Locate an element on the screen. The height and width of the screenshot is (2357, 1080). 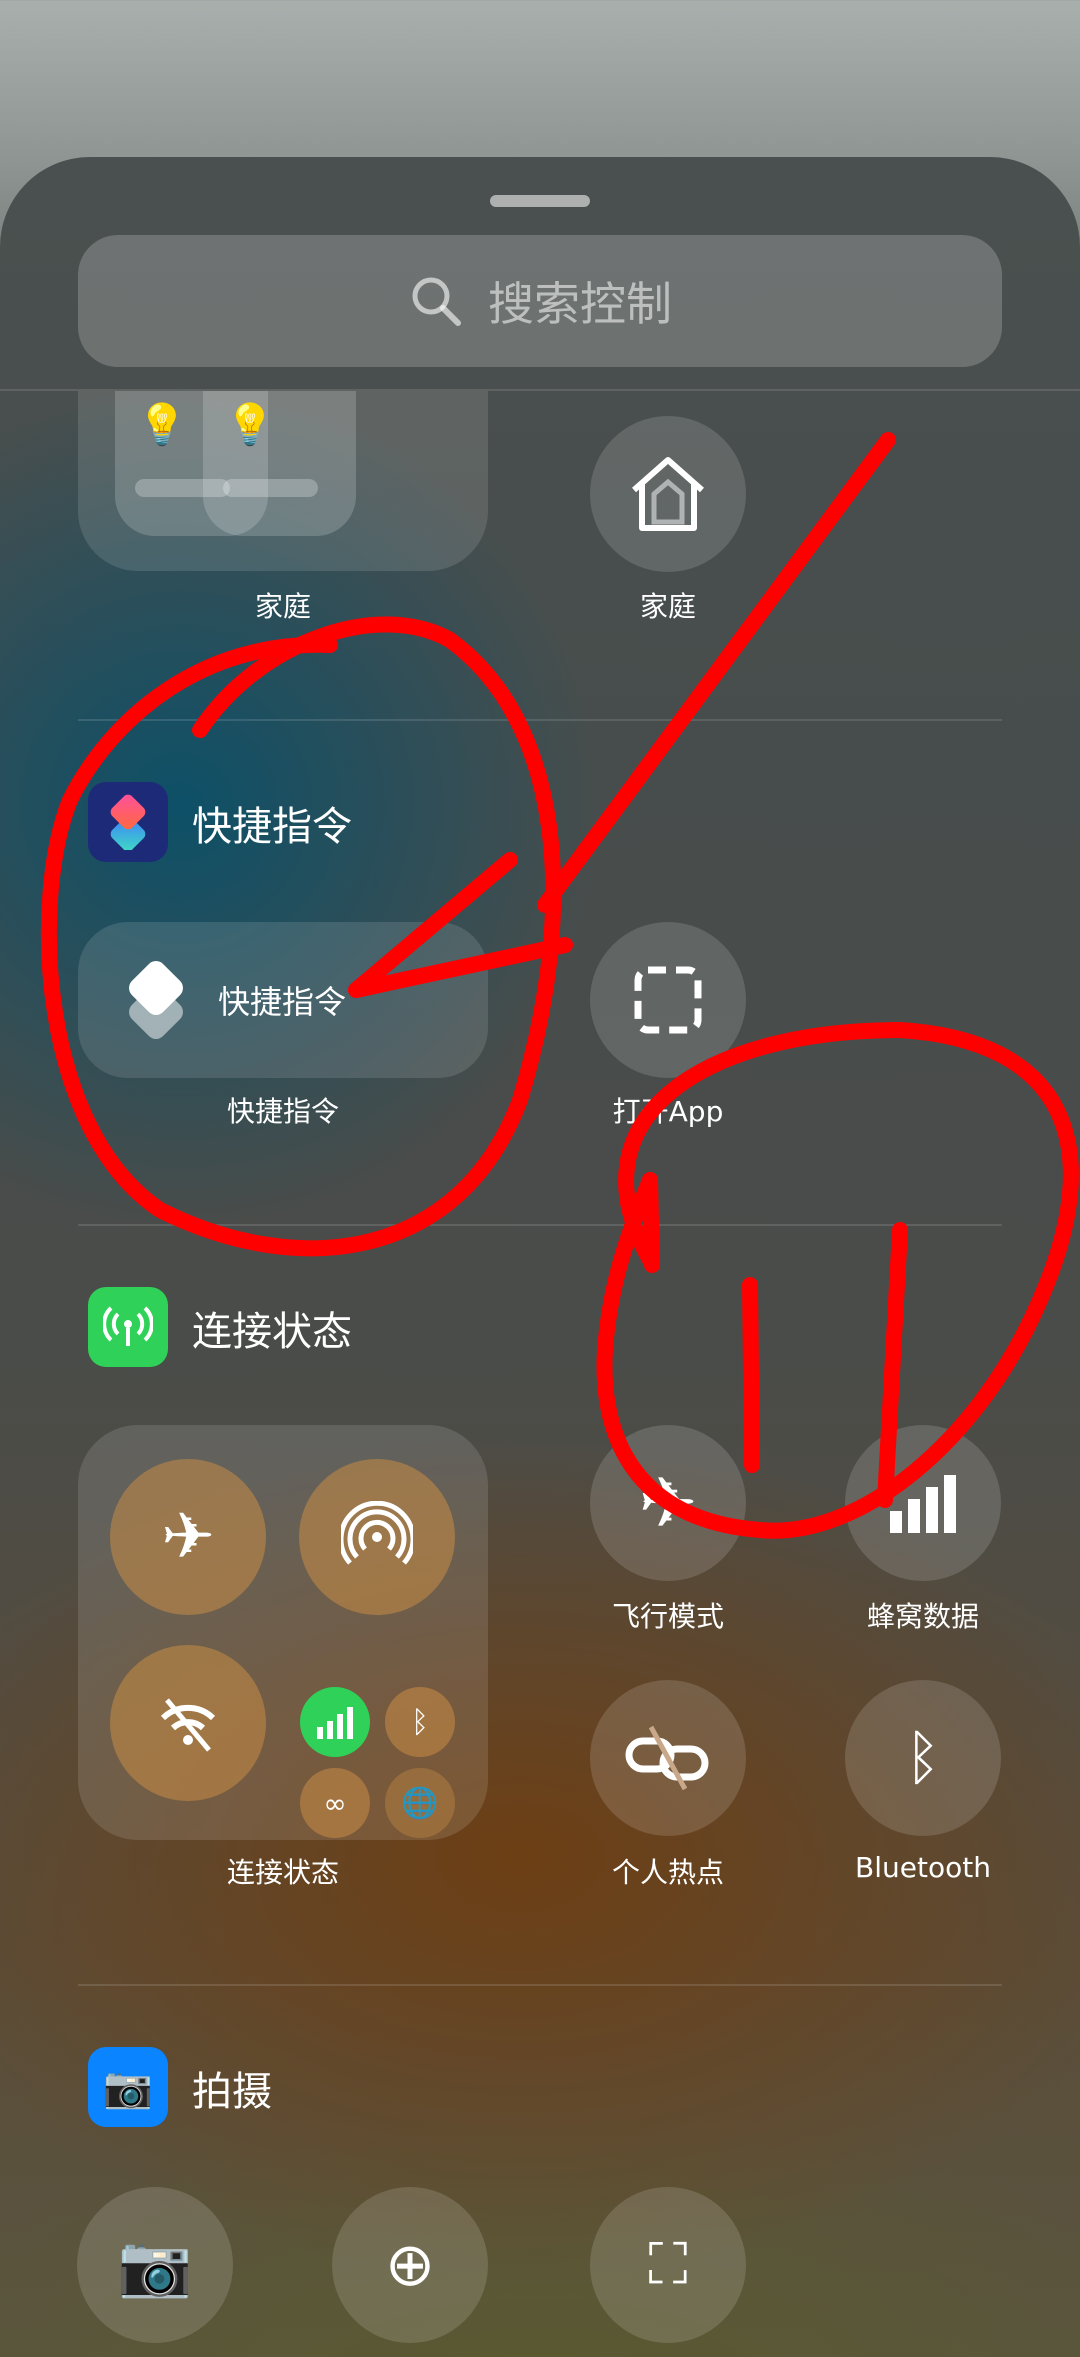
annotation-circle-left is located at coordinates (301, 936).